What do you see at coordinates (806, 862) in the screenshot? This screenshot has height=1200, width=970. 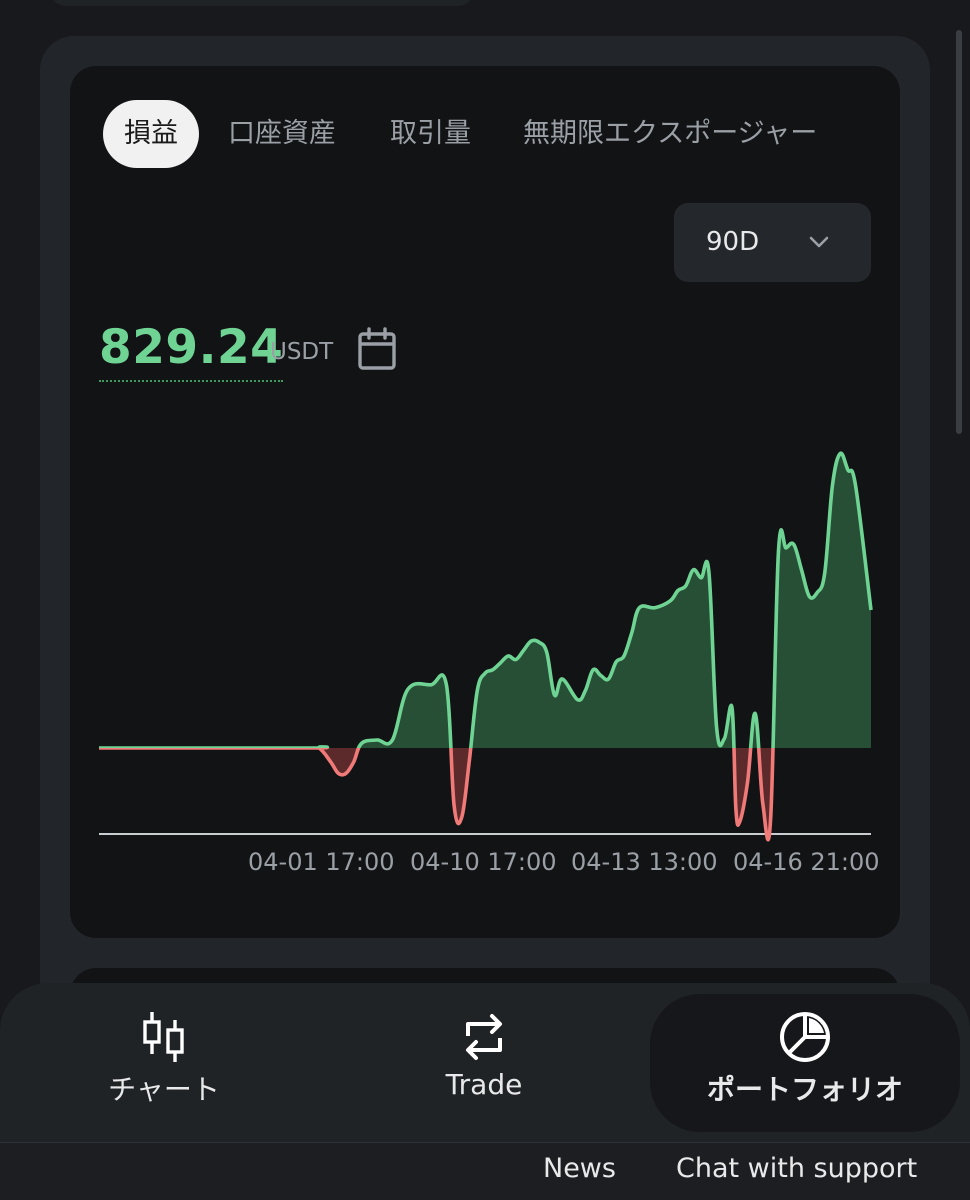 I see `x-tick-label: 04-16 21:00` at bounding box center [806, 862].